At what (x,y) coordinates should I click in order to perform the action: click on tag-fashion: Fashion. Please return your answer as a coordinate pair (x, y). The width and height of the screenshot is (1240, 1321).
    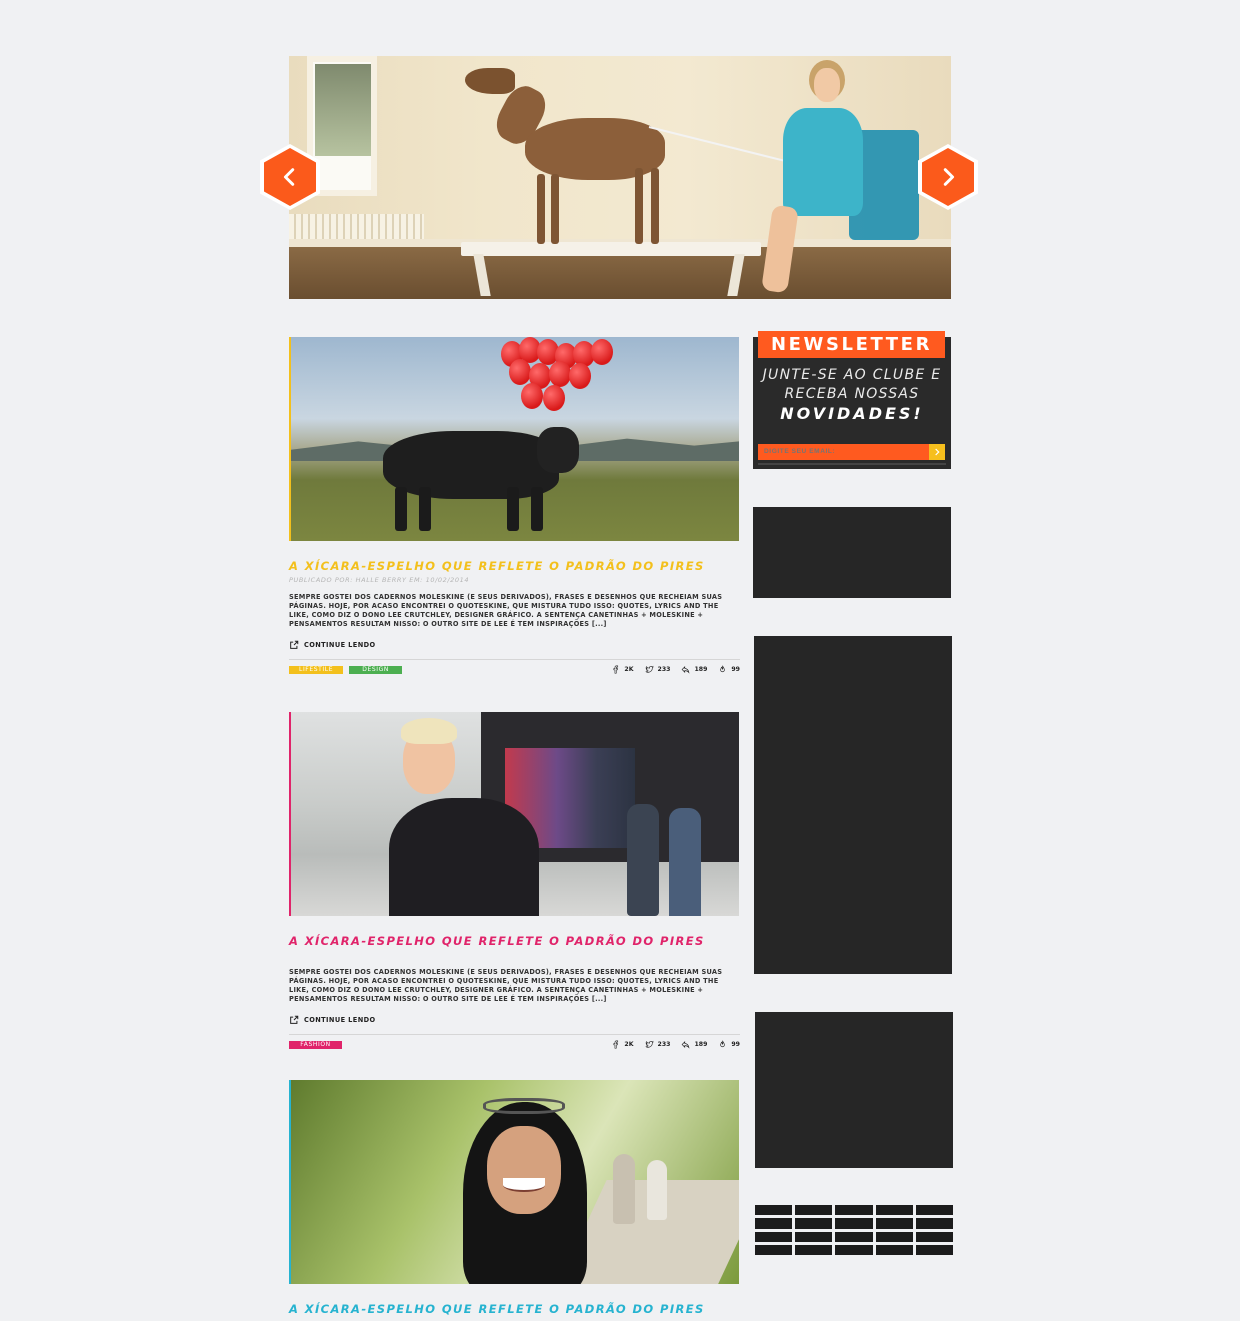
    Looking at the image, I should click on (315, 1044).